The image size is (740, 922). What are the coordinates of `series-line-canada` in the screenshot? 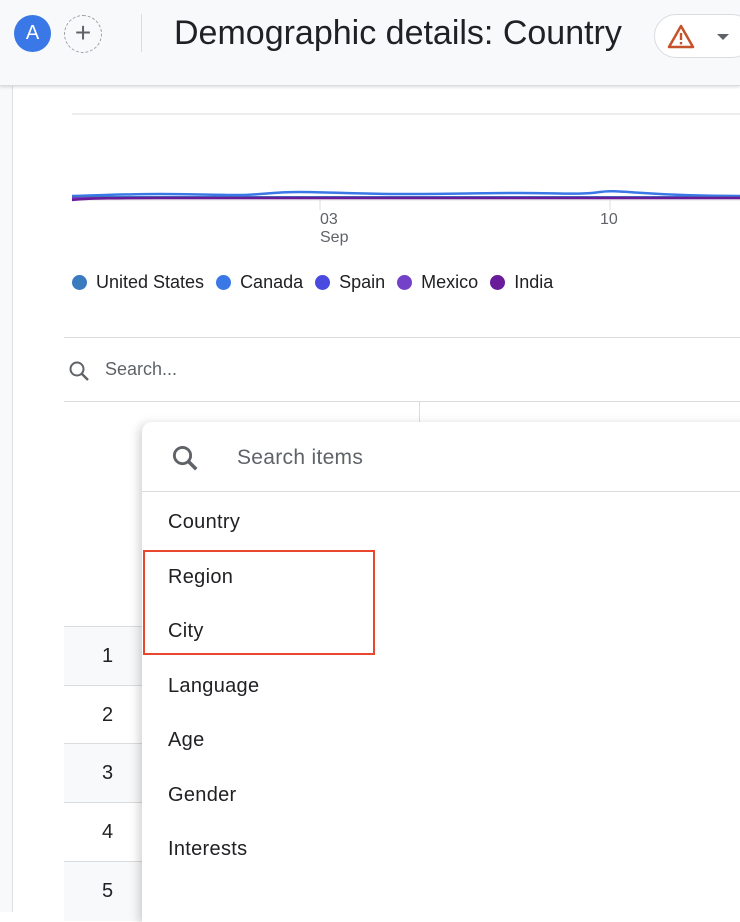 It's located at (406, 193).